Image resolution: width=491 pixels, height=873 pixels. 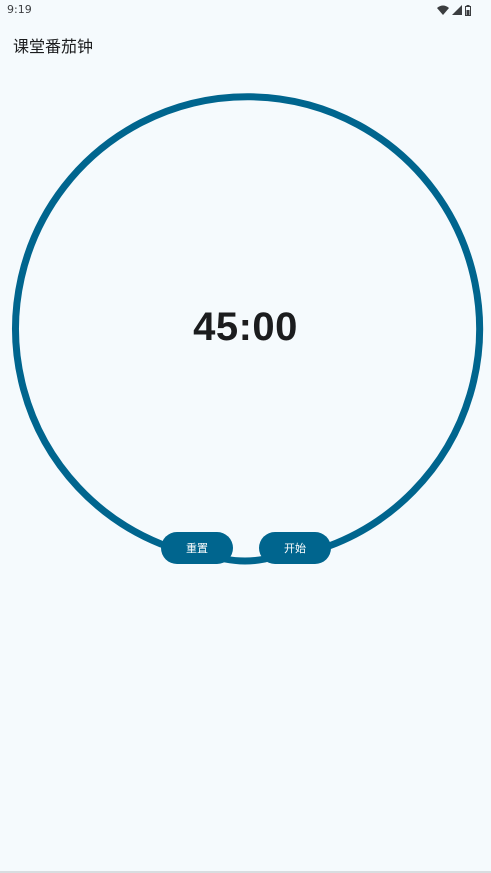 What do you see at coordinates (245, 560) in the screenshot?
I see `timer-ring-bottom` at bounding box center [245, 560].